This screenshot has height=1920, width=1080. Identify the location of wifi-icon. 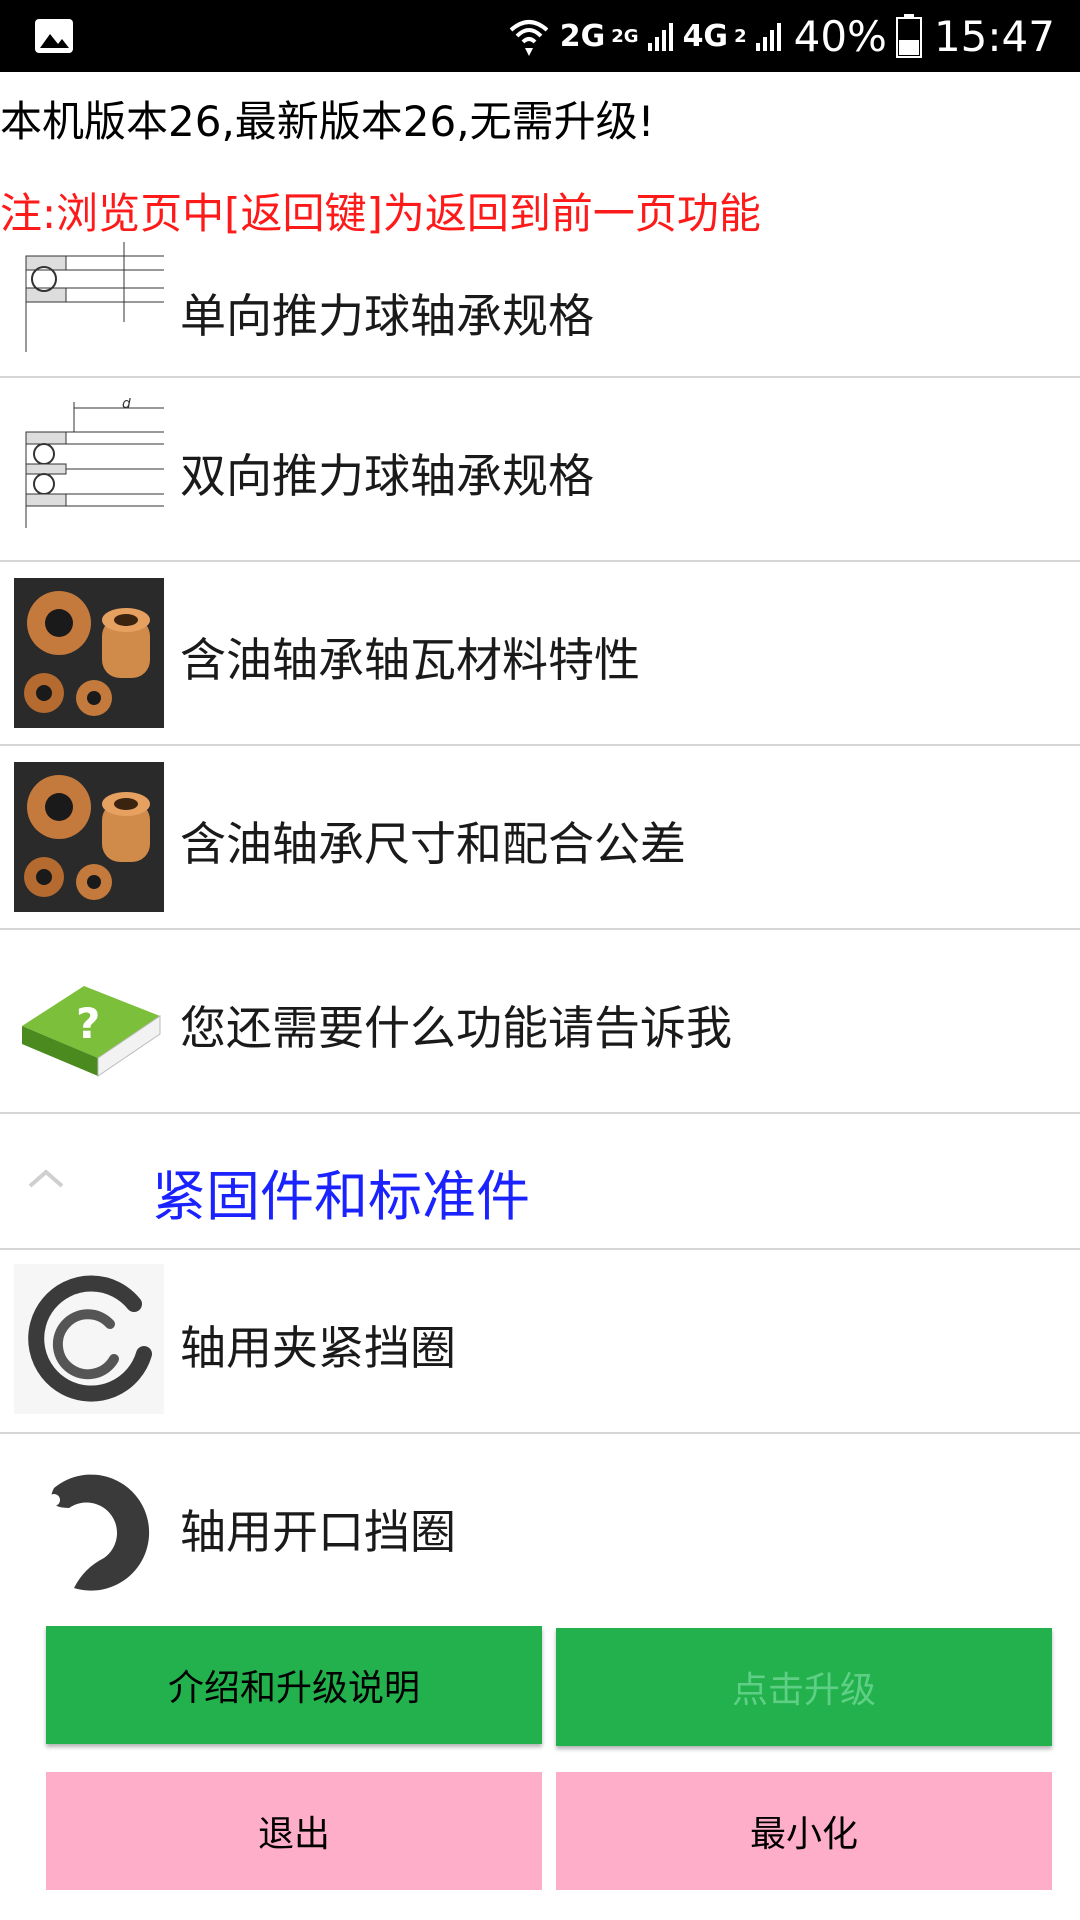
(529, 38).